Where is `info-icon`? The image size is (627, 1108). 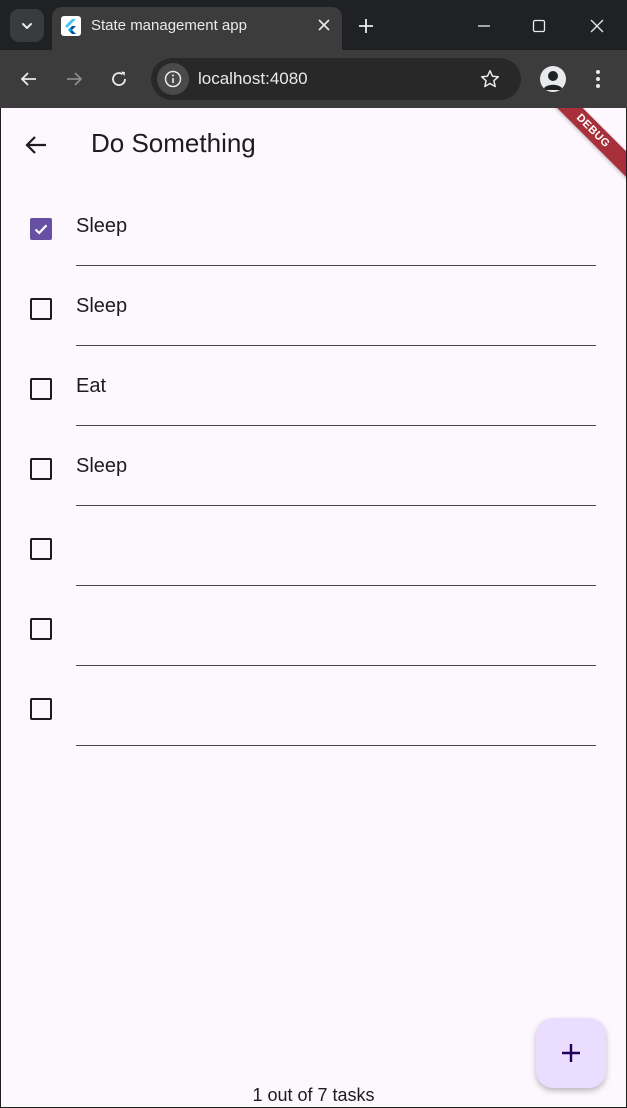
info-icon is located at coordinates (173, 79).